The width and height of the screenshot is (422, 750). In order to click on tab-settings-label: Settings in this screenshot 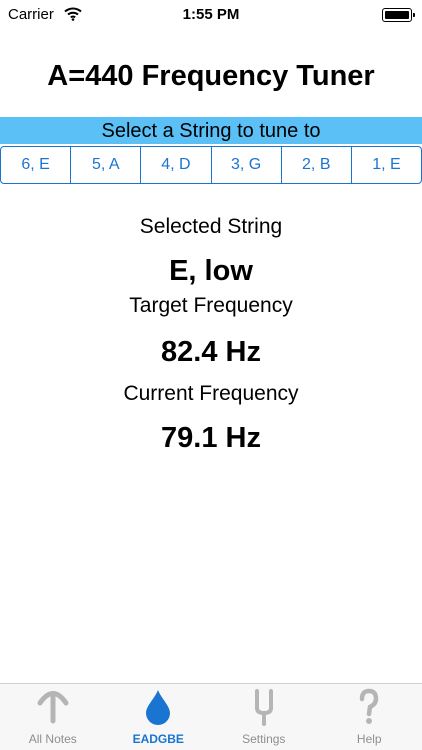, I will do `click(264, 739)`.